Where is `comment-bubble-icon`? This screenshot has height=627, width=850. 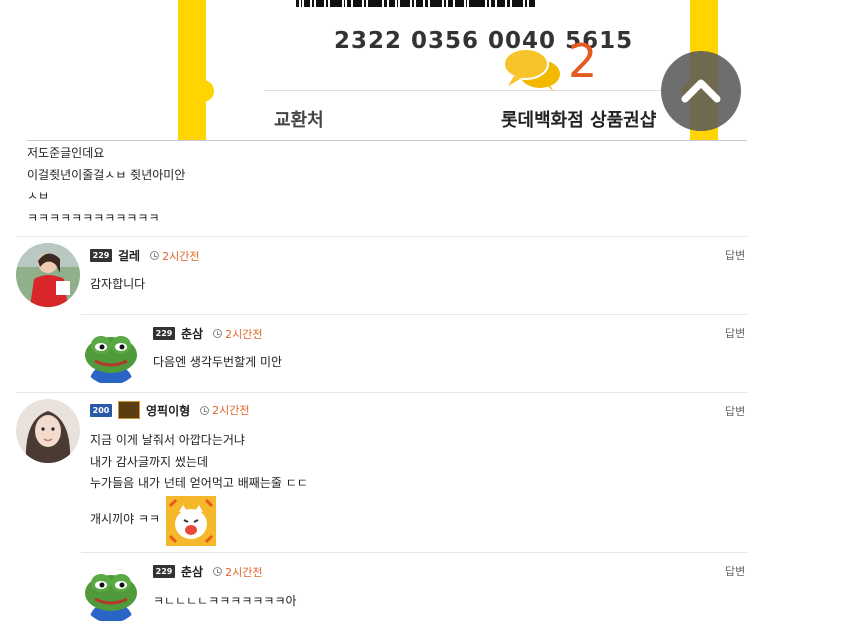
comment-bubble-icon is located at coordinates (533, 70).